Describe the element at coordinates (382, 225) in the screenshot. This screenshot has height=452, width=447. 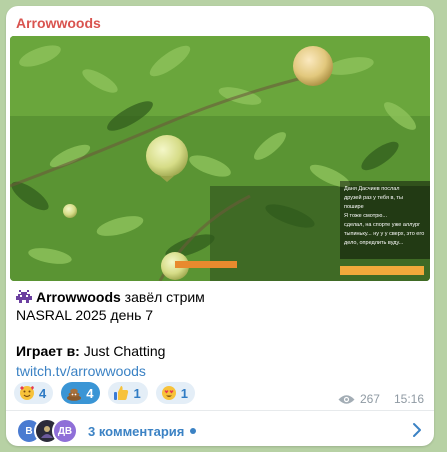
I see `stream-chat-line: сделал, на спорте уже аллург` at that location.